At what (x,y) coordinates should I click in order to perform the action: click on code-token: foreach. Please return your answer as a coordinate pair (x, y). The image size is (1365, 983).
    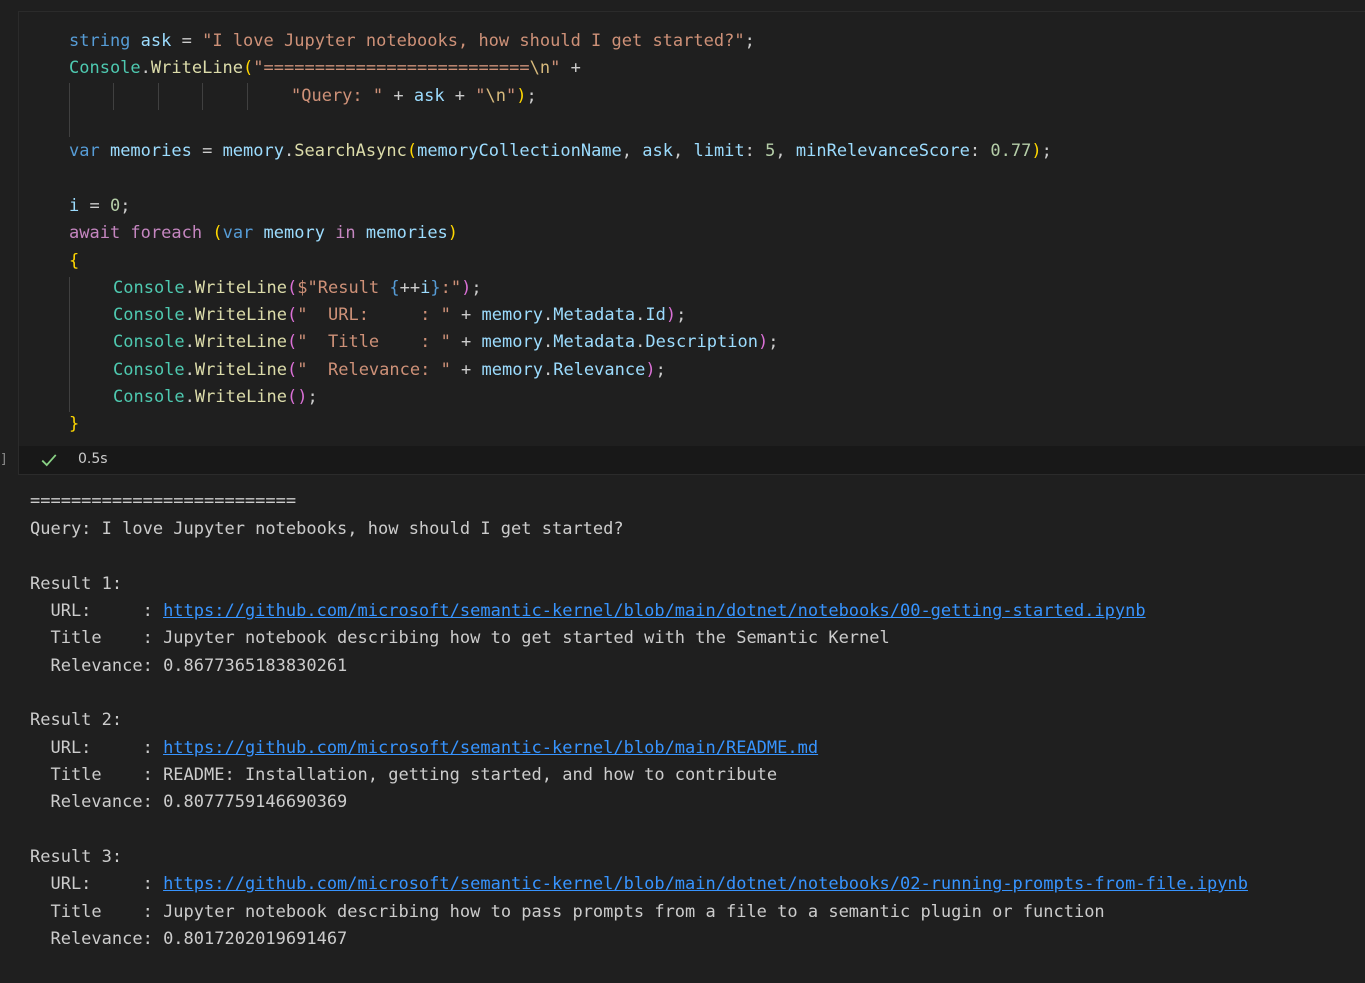
    Looking at the image, I should click on (161, 233).